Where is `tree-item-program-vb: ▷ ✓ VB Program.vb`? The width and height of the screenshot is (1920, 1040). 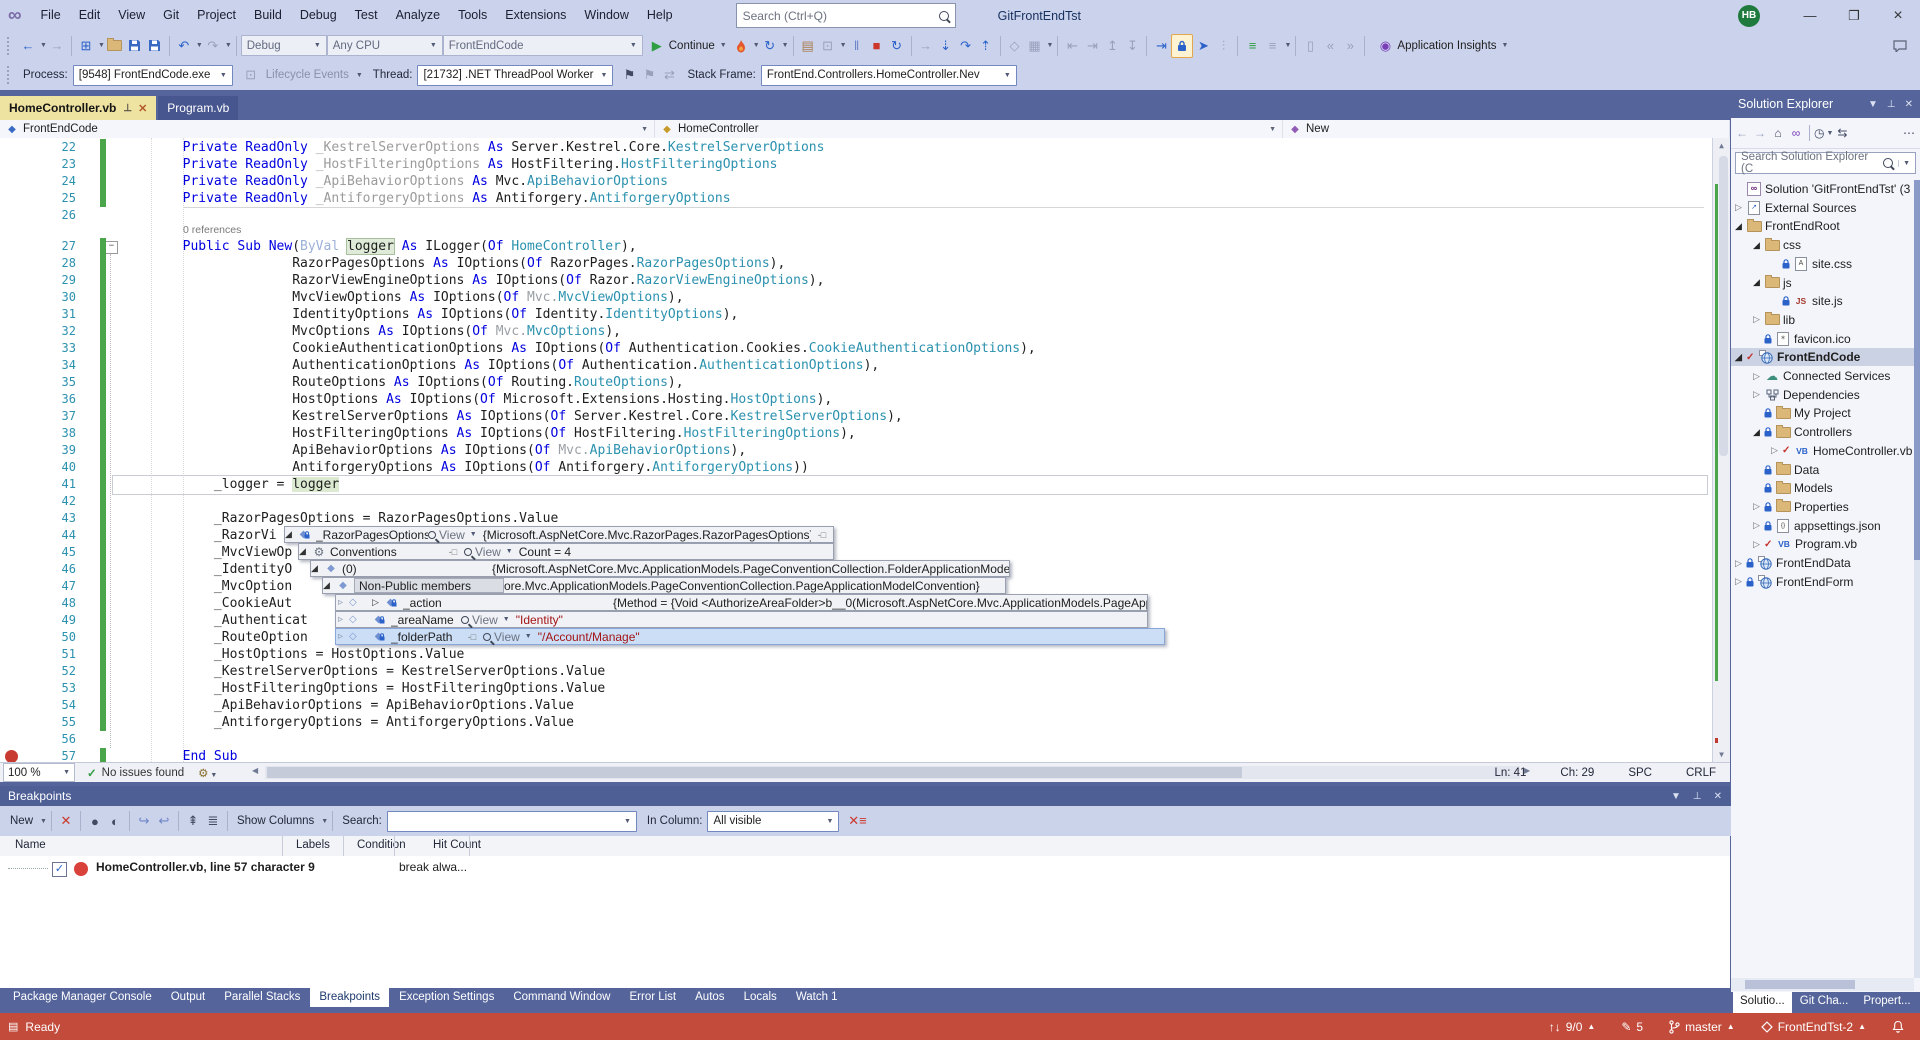
tree-item-program-vb: ▷ ✓ VB Program.vb is located at coordinates (1822, 544).